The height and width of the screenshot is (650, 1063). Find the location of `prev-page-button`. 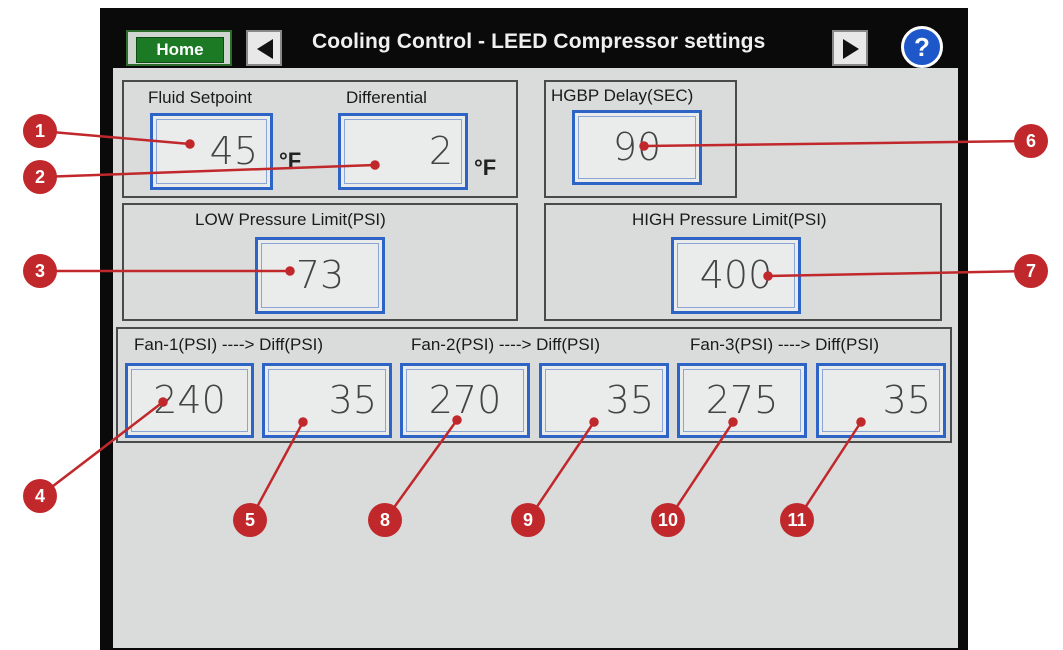

prev-page-button is located at coordinates (264, 48).